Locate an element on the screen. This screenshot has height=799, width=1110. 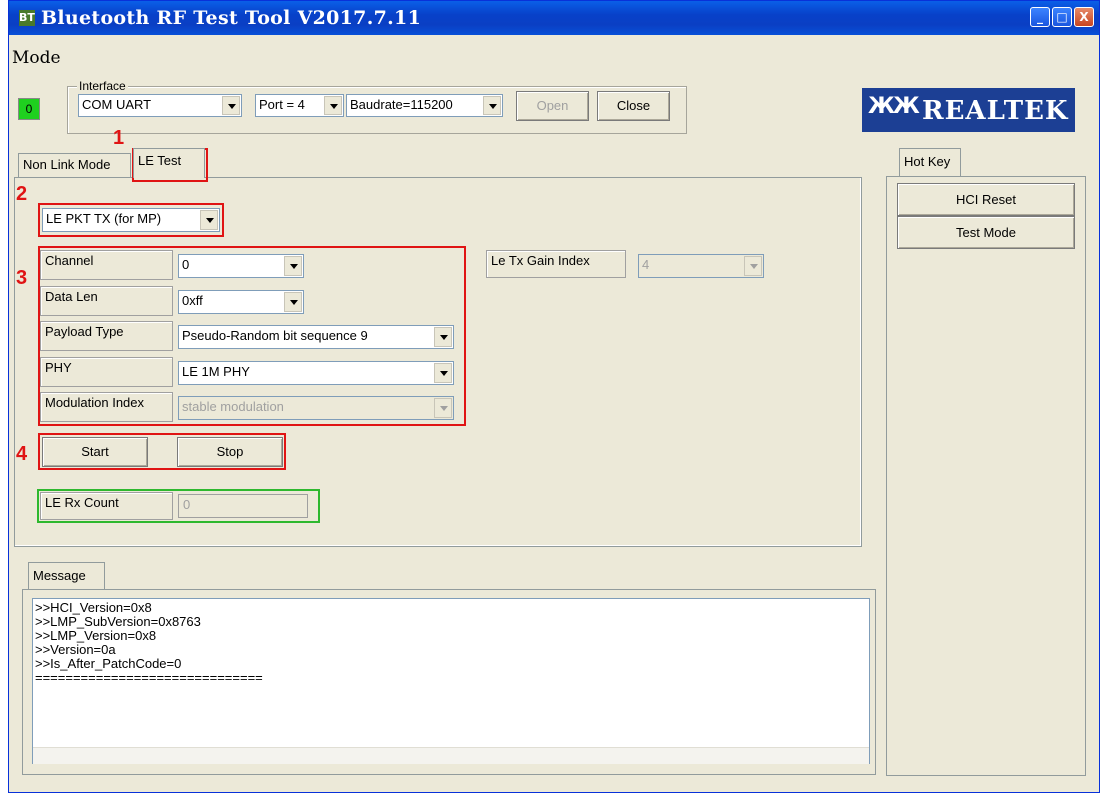
port-select: Port = 4 is located at coordinates (299, 105).